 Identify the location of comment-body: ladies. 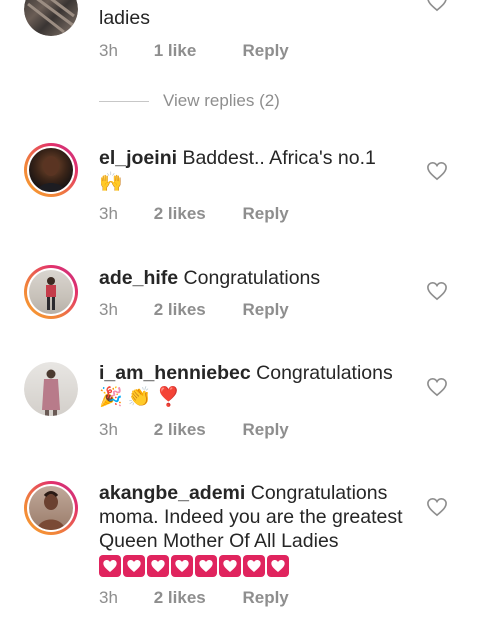
(124, 18).